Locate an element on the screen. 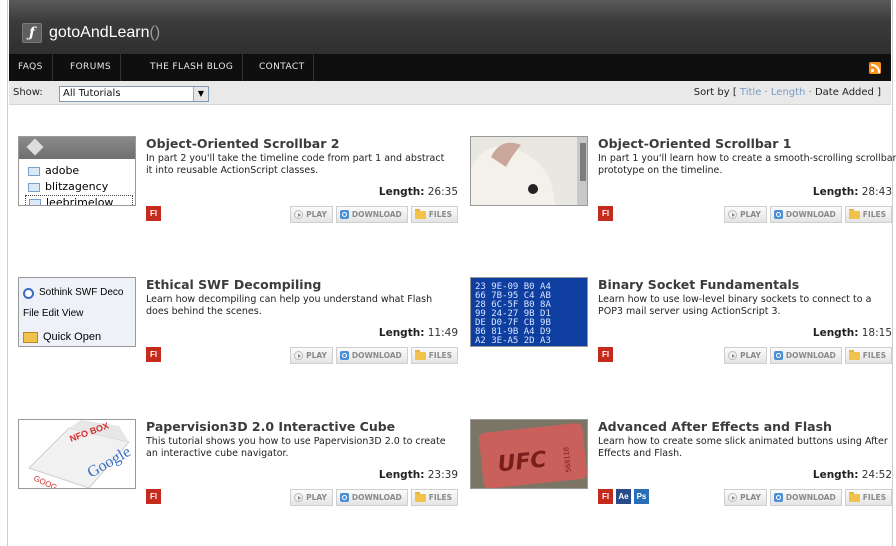 The width and height of the screenshot is (896, 546). right-frame-border is located at coordinates (894, 273).